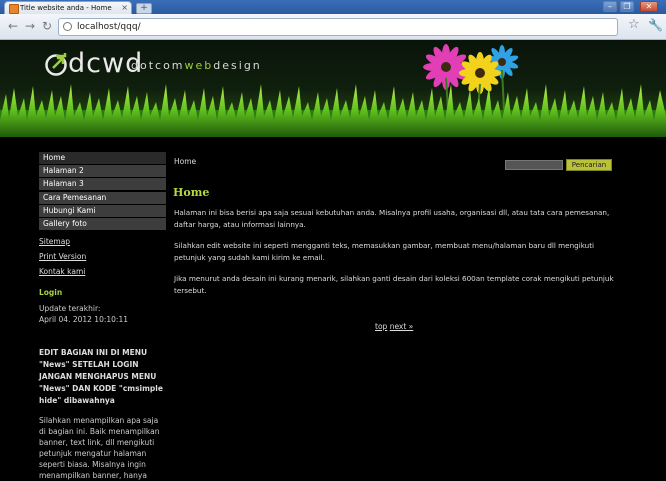 This screenshot has height=481, width=666. I want to click on search-button: Pencarian, so click(589, 165).